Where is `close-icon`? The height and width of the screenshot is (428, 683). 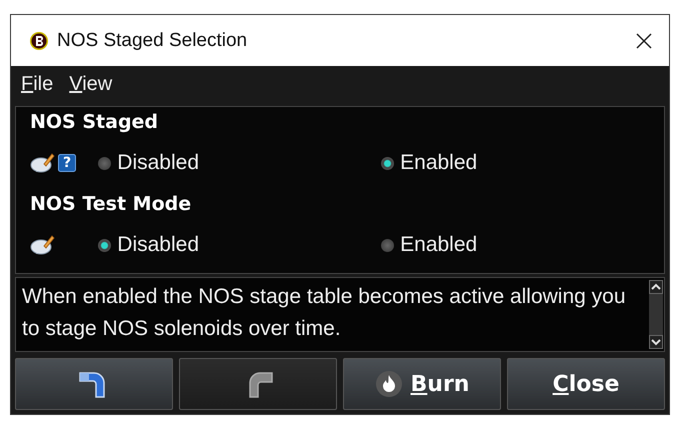
close-icon is located at coordinates (644, 41).